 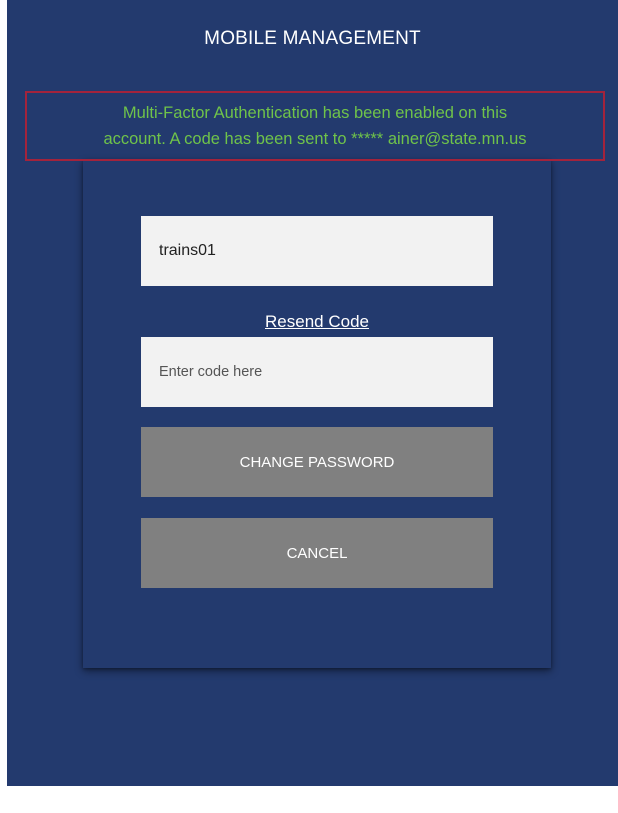 What do you see at coordinates (312, 38) in the screenshot?
I see `page-title: MOBILE MANAGEMENT` at bounding box center [312, 38].